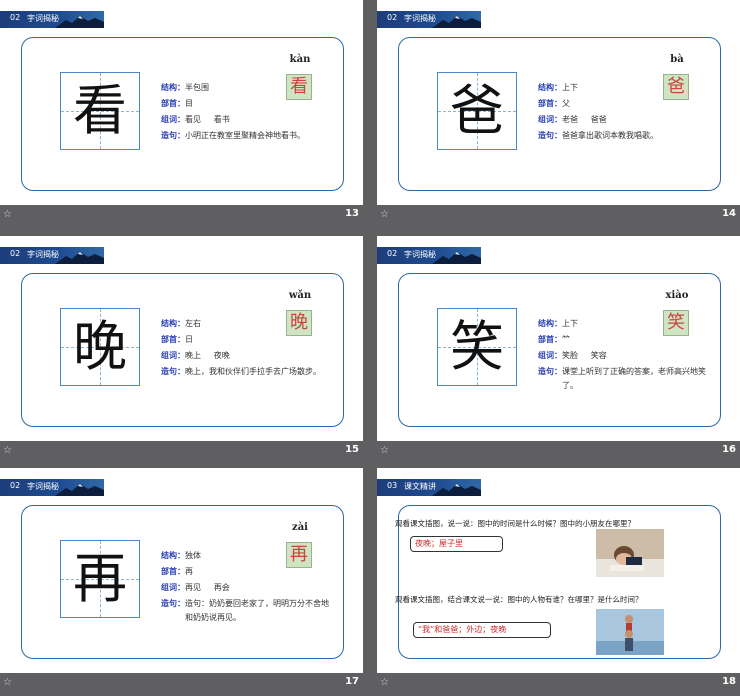 Image resolution: width=740 pixels, height=696 pixels. I want to click on slide-footer: ☆ 17, so click(181, 684).